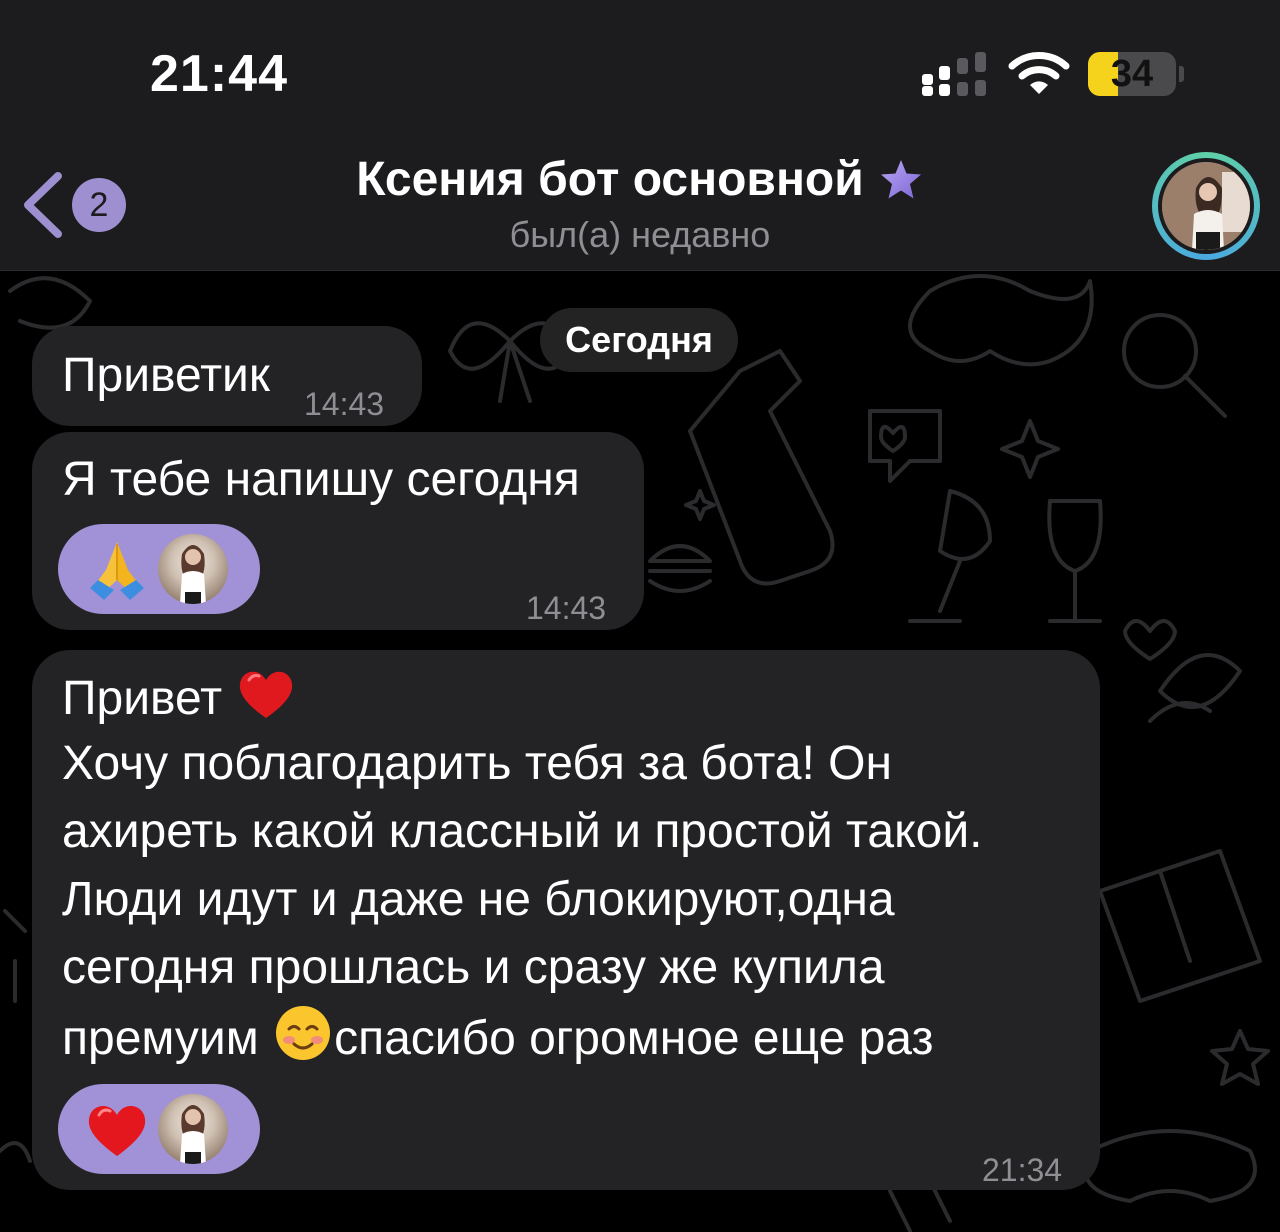 This screenshot has width=1280, height=1232. I want to click on message-line: премуим спасибо огромное еще раз, so click(577, 1036).